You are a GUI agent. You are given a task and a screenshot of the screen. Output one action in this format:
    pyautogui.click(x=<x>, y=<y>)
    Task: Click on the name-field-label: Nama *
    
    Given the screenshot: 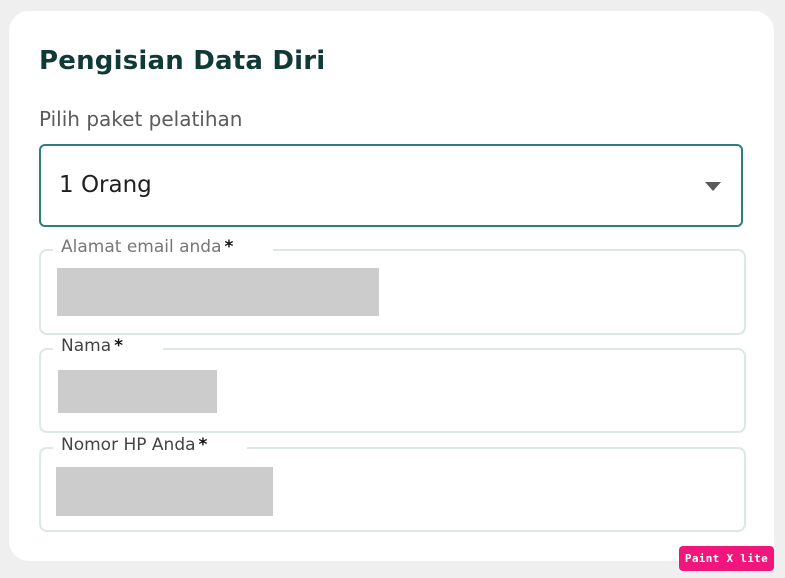 What is the action you would take?
    pyautogui.click(x=108, y=346)
    